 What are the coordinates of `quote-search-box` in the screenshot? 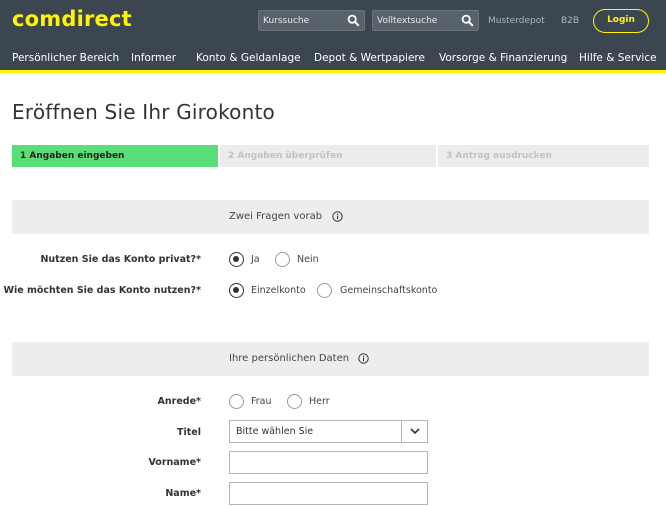 It's located at (311, 20).